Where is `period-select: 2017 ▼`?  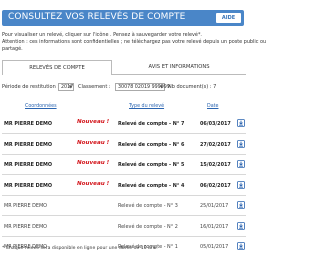
period-select: 2017 ▼ is located at coordinates (66, 87).